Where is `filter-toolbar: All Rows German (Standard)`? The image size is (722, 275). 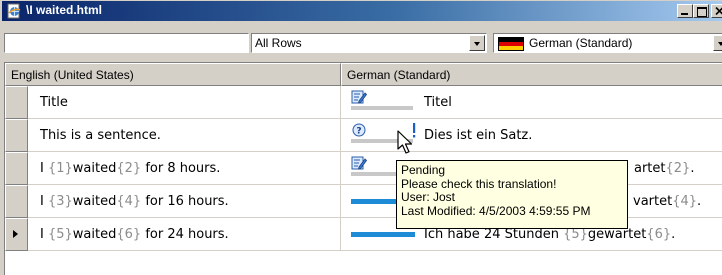 filter-toolbar: All Rows German (Standard) is located at coordinates (362, 42).